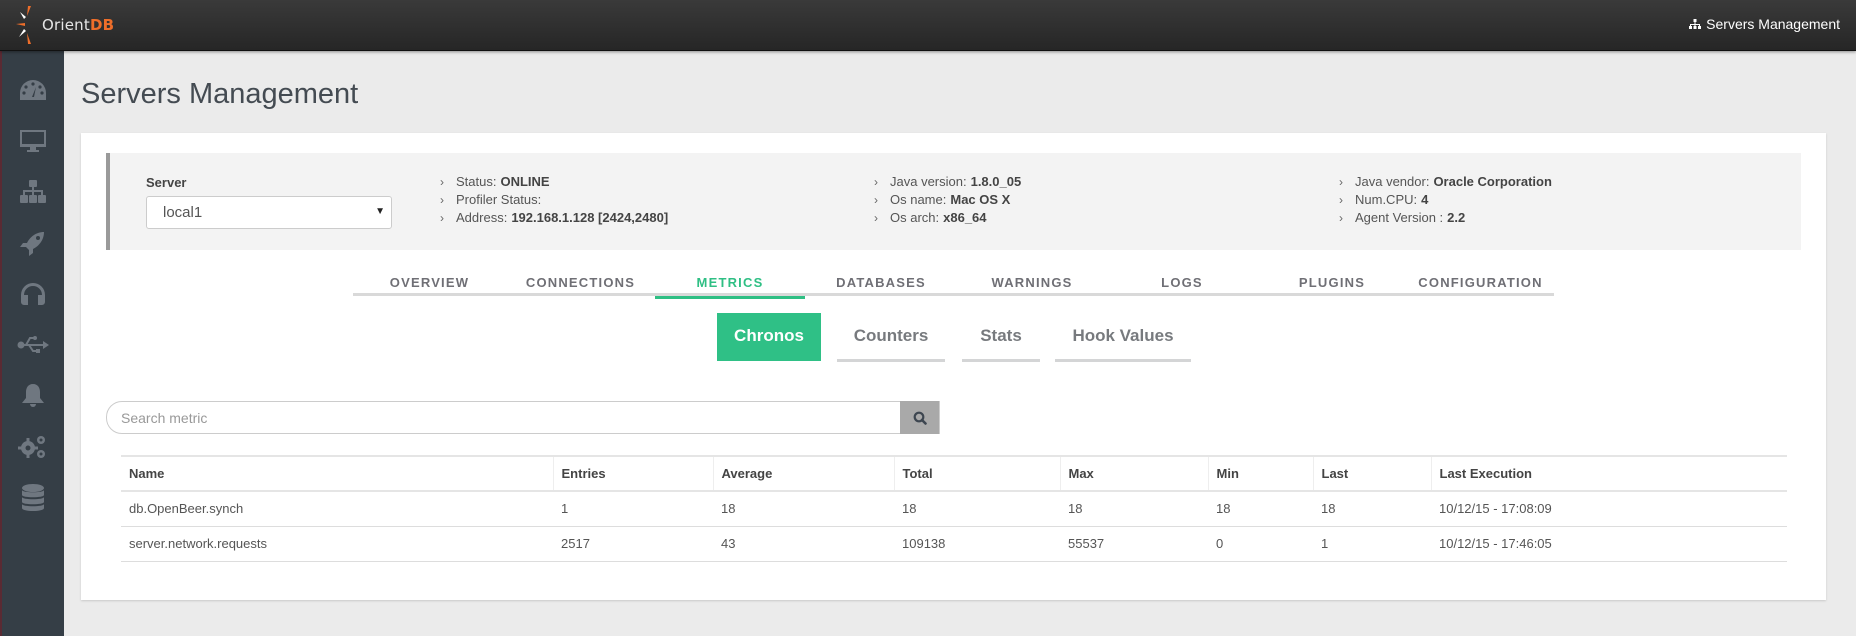 The width and height of the screenshot is (1856, 636). What do you see at coordinates (976, 473) in the screenshot?
I see `column-header-total: Total` at bounding box center [976, 473].